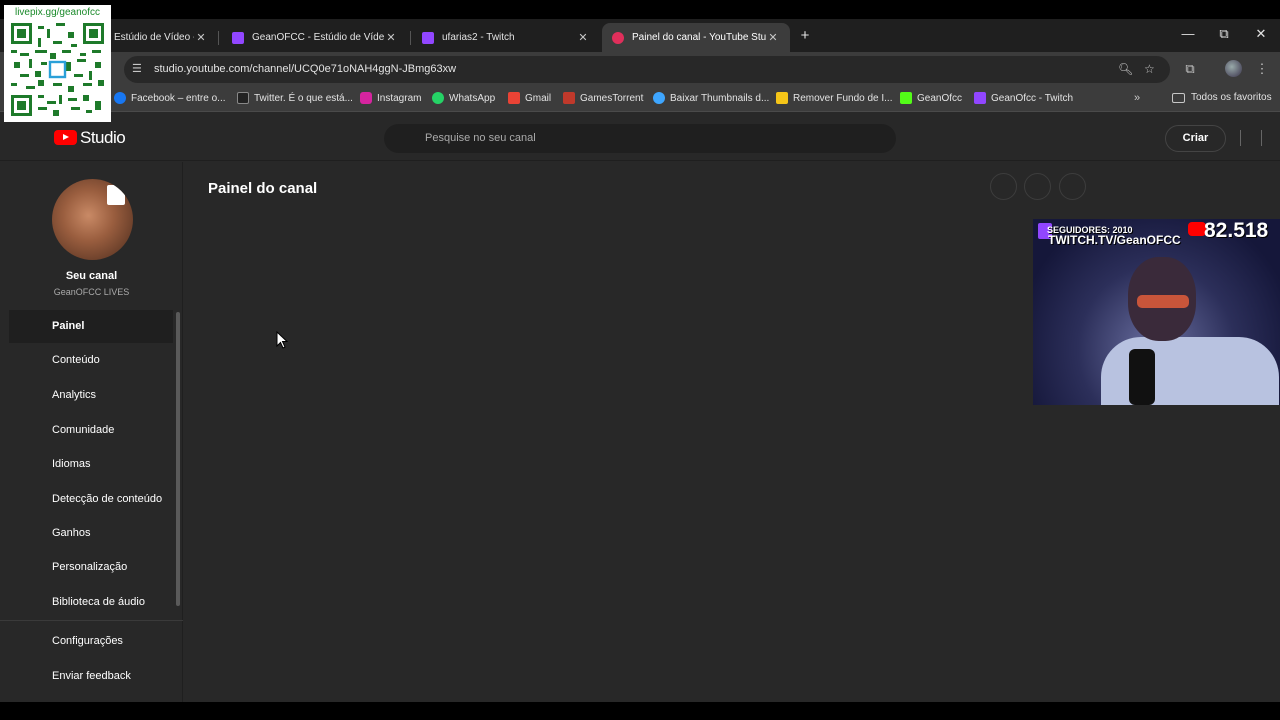  What do you see at coordinates (1262, 69) in the screenshot?
I see `browser-menu-icon: ⋮` at bounding box center [1262, 69].